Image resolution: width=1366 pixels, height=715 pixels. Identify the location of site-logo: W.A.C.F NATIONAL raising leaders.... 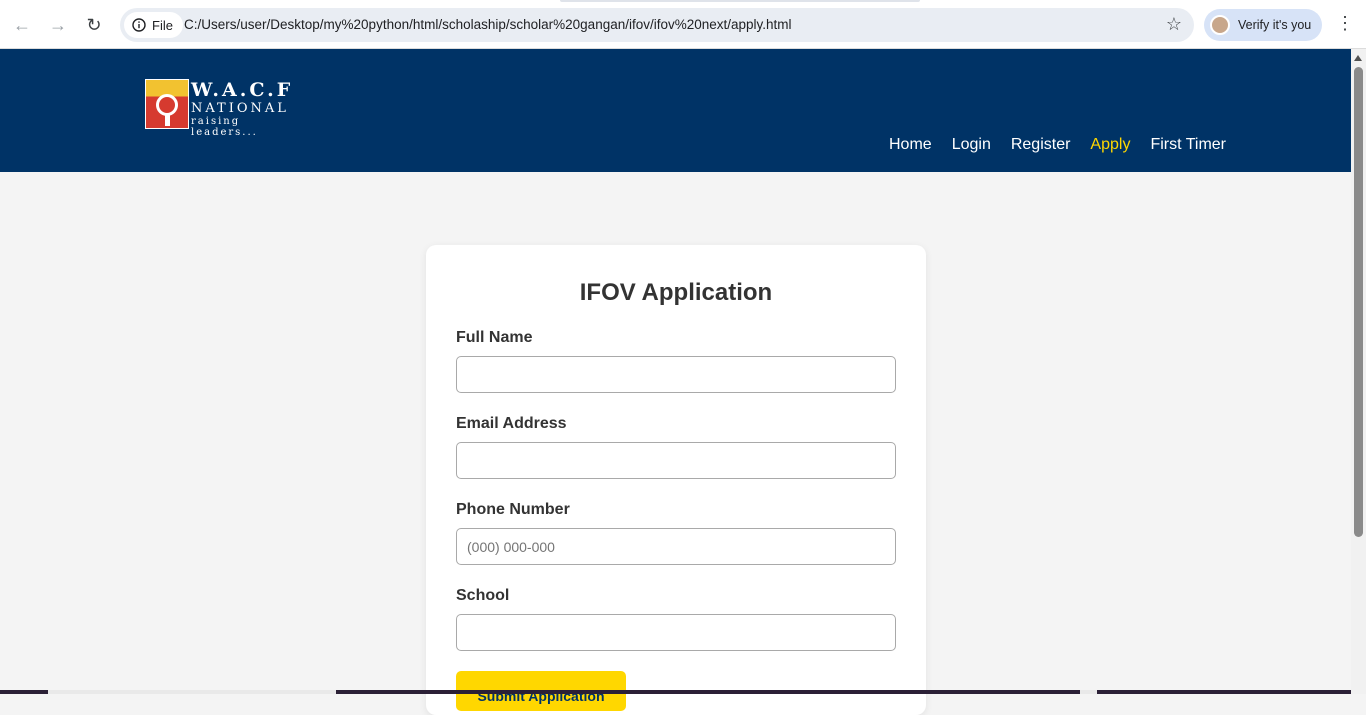
(227, 108).